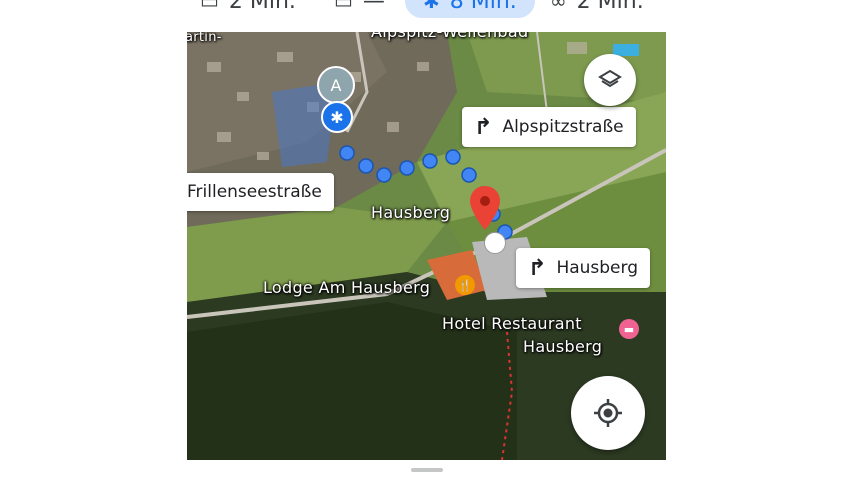 This screenshot has height=480, width=853. I want to click on step-chip-frillenseestrasse: Frillenseestraße, so click(260, 192).